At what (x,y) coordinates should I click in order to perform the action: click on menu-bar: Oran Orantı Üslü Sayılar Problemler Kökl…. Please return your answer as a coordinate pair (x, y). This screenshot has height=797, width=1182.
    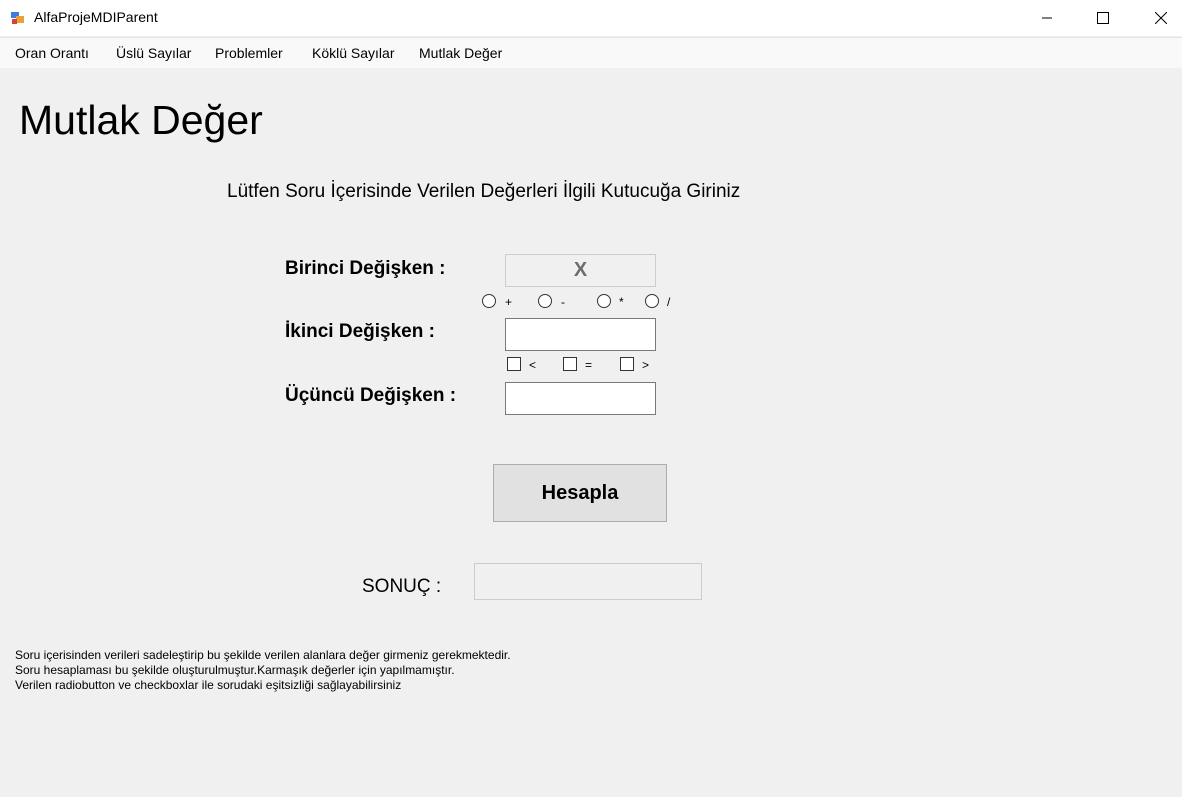
    Looking at the image, I should click on (591, 52).